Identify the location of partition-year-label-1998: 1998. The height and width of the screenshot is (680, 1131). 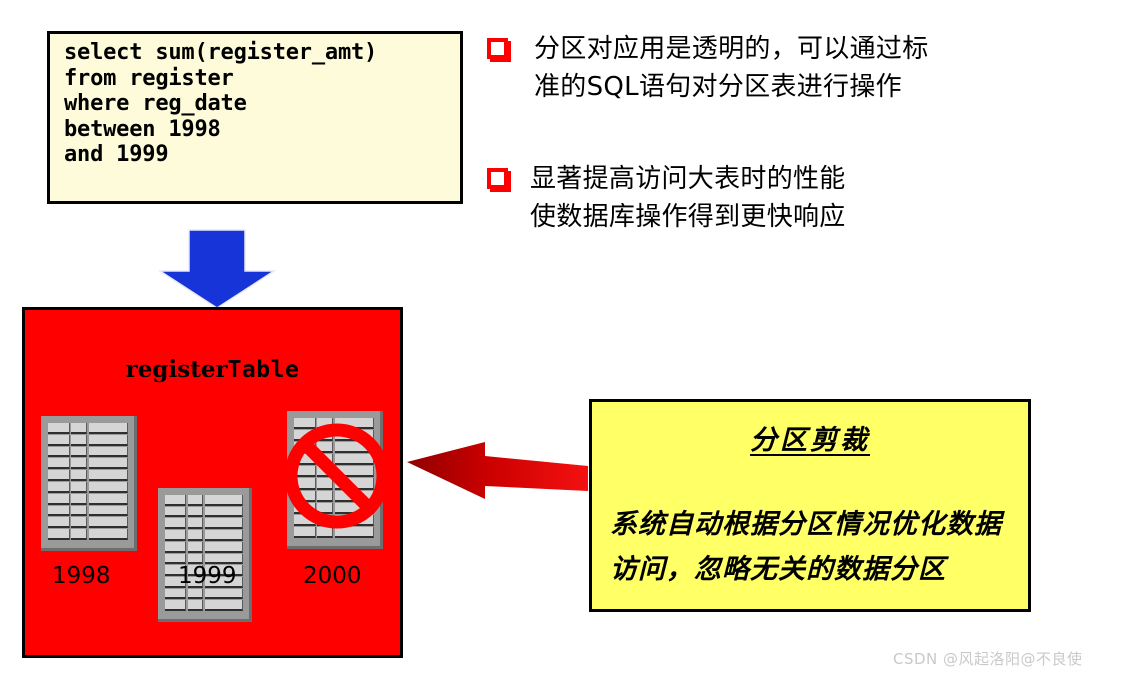
(81, 576).